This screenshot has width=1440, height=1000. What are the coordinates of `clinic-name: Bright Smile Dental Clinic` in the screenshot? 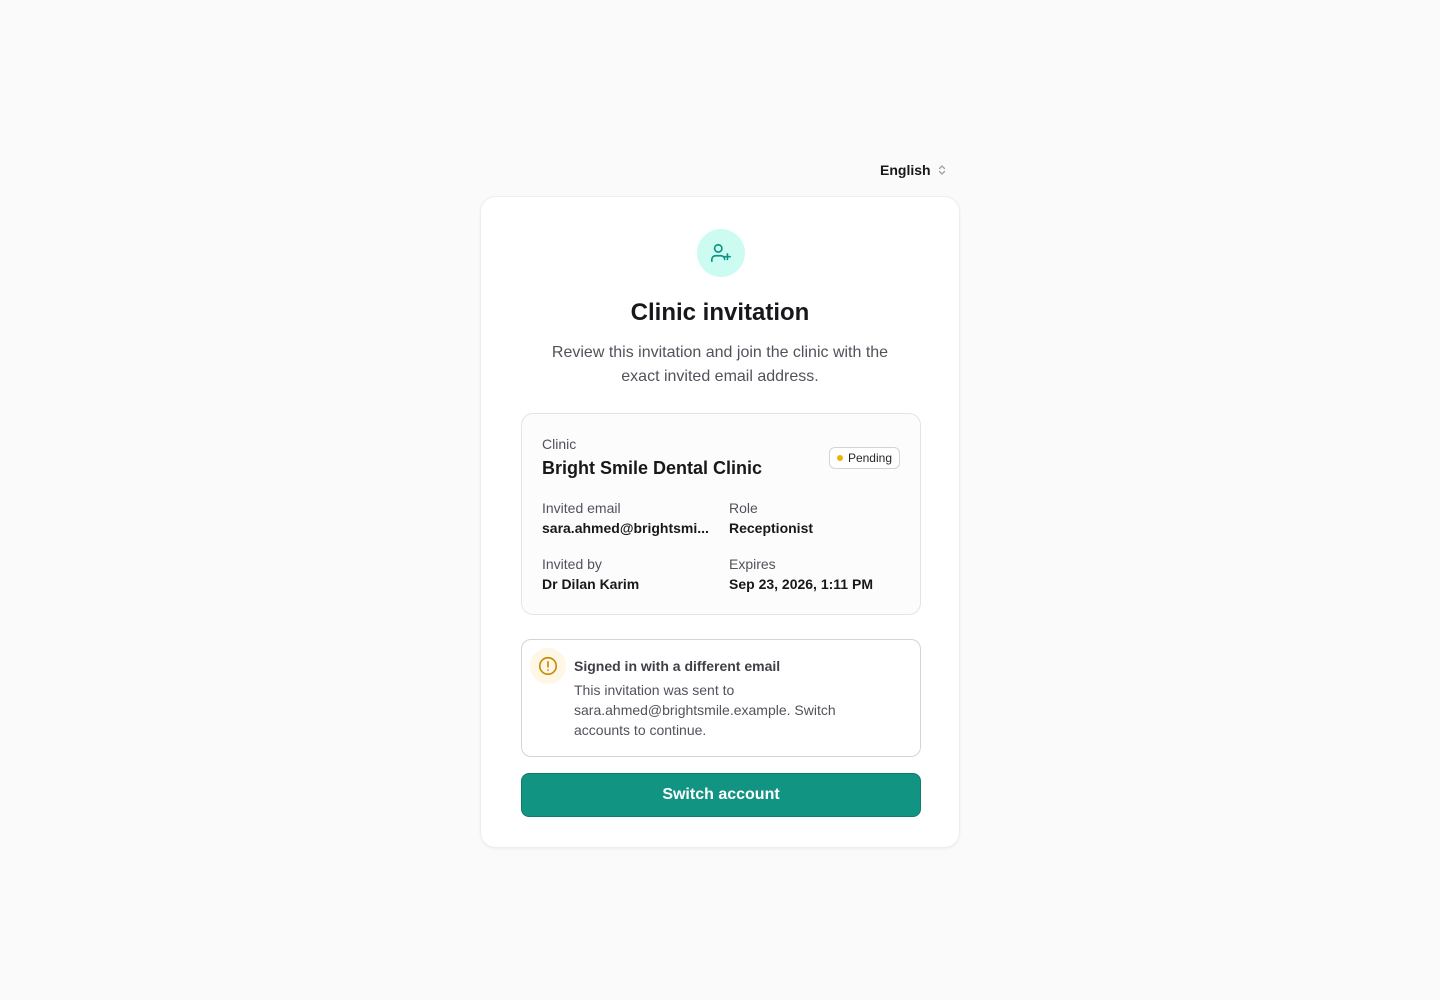 It's located at (652, 468).